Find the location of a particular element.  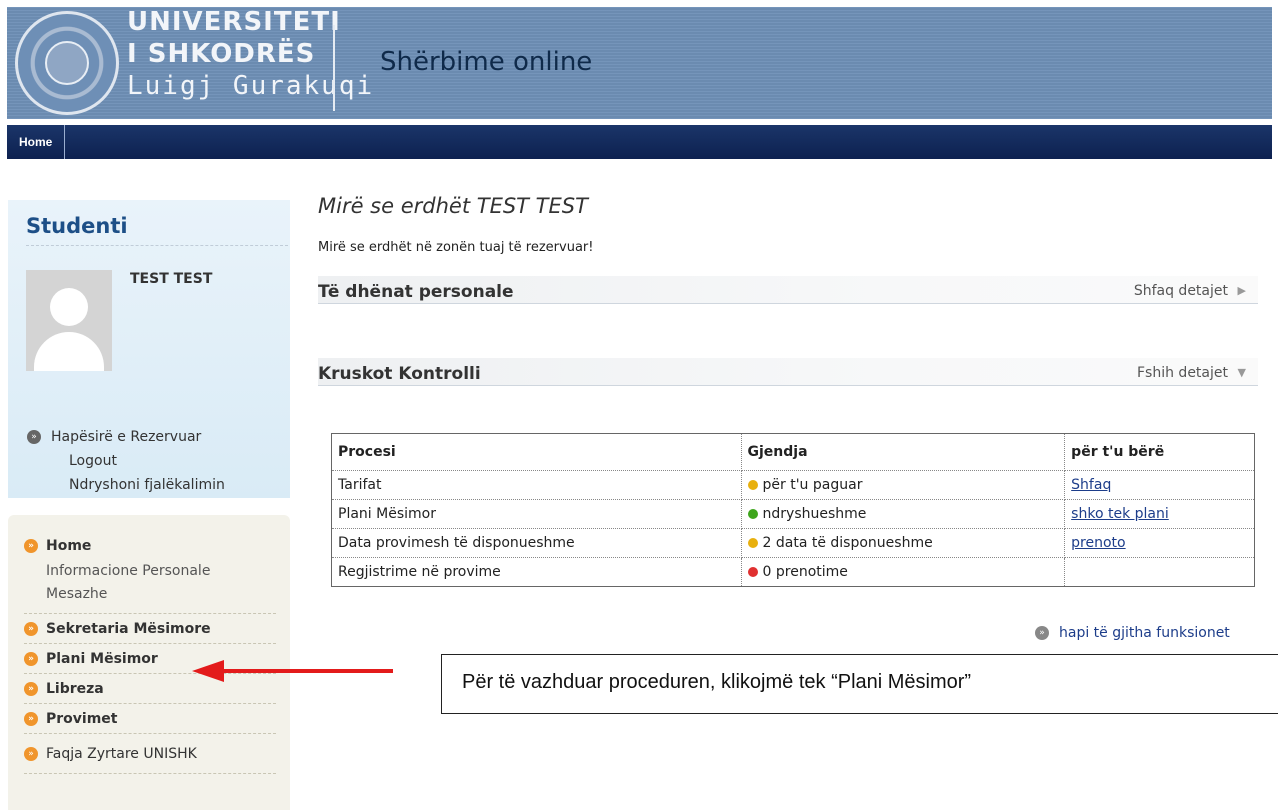

menu-subitem-messages: Mesazhe is located at coordinates (150, 593).